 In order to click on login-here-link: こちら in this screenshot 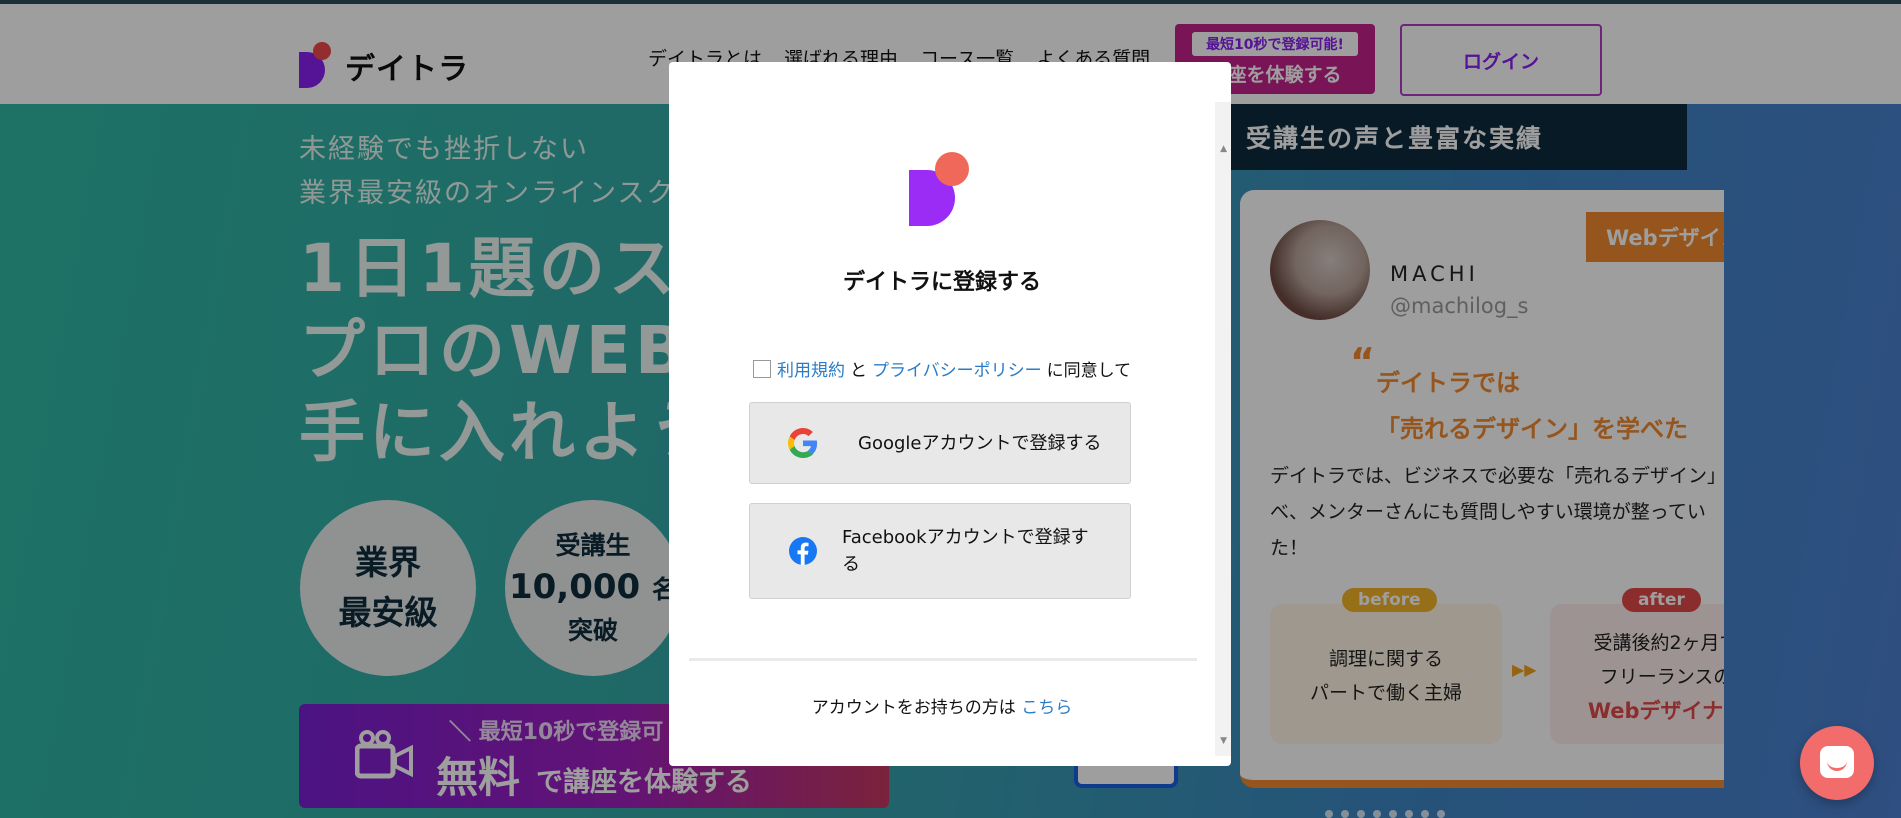, I will do `click(1046, 708)`.